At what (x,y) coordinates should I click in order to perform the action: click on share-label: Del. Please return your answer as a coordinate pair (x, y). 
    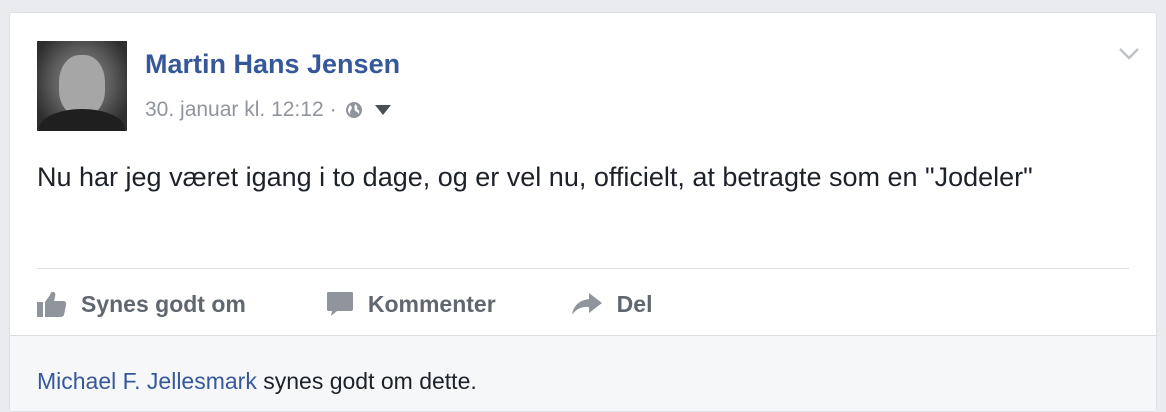
    Looking at the image, I should click on (634, 303).